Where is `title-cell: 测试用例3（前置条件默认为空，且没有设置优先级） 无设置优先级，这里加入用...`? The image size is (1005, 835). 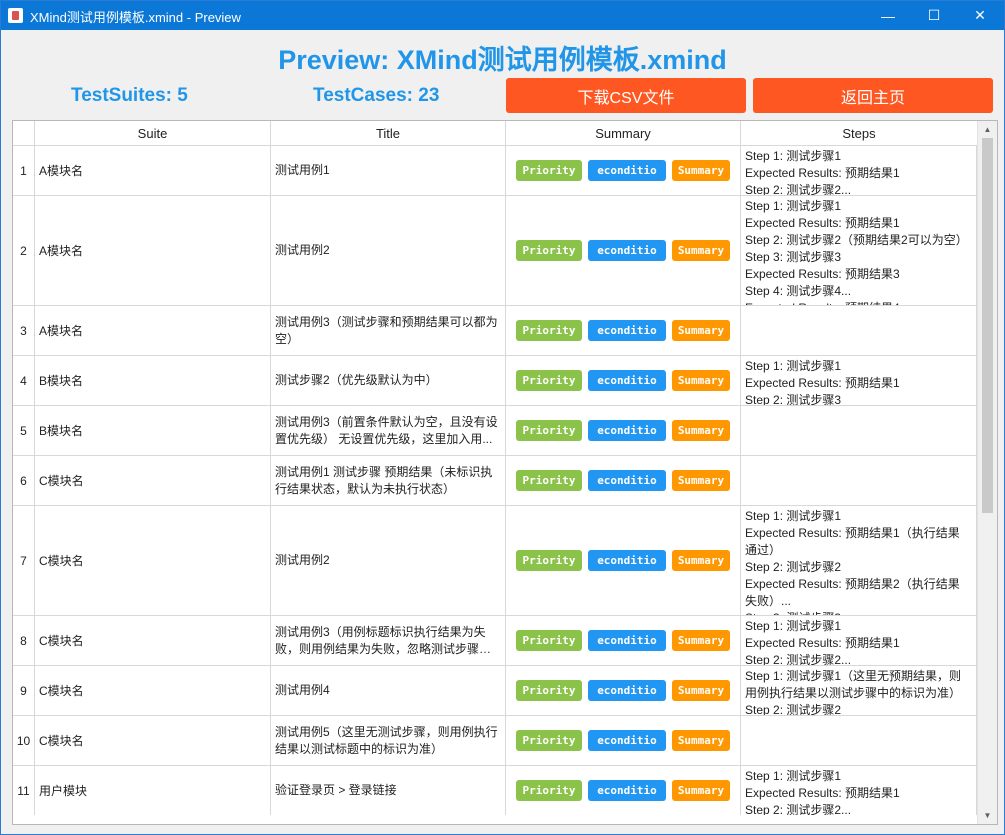
title-cell: 测试用例3（前置条件默认为空，且没有设置优先级） 无设置优先级，这里加入用... is located at coordinates (388, 430).